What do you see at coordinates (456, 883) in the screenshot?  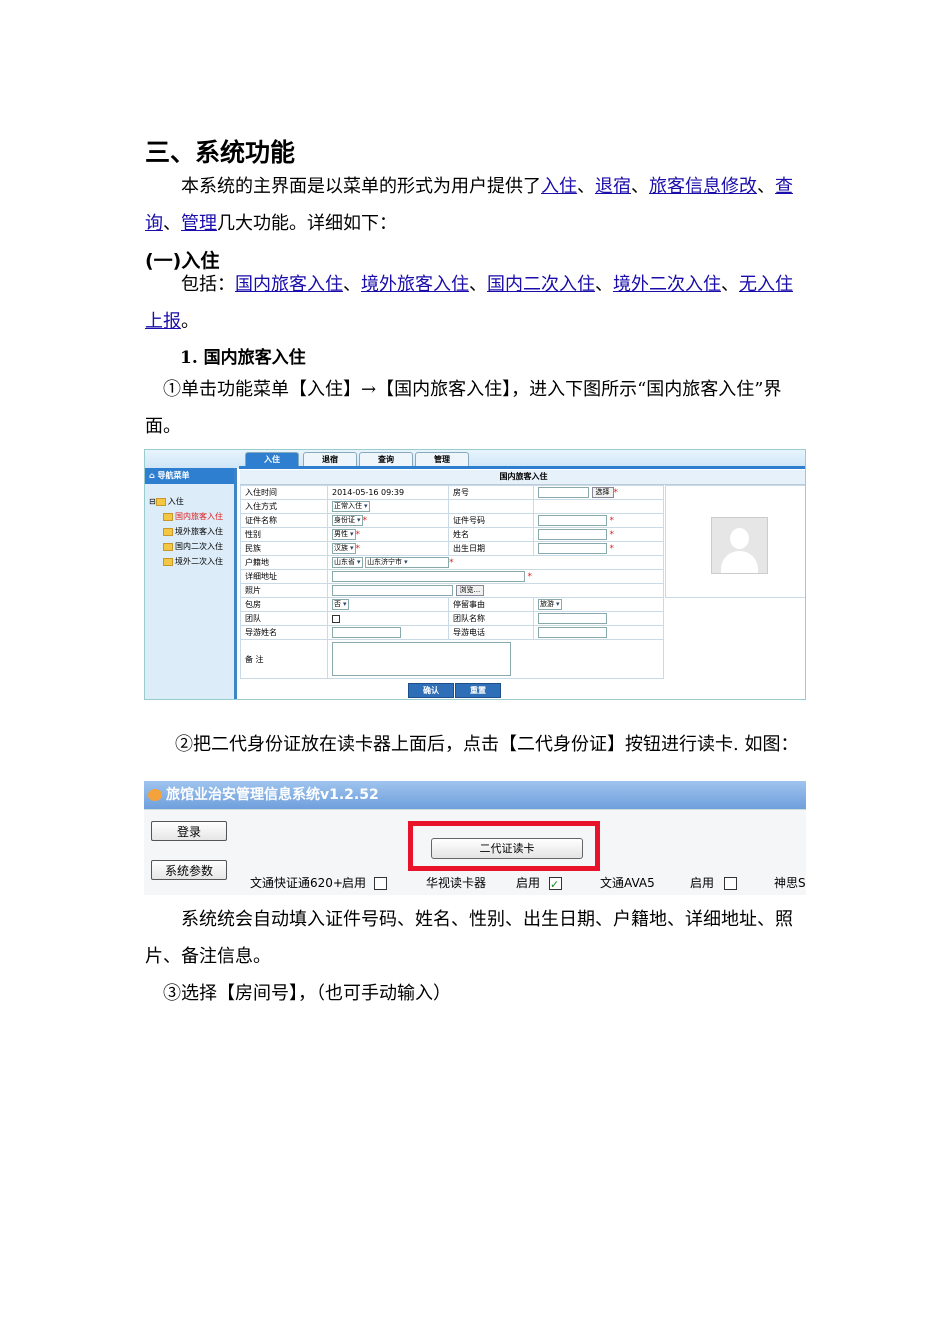 I see `reader-label-huashi: 华视读卡器` at bounding box center [456, 883].